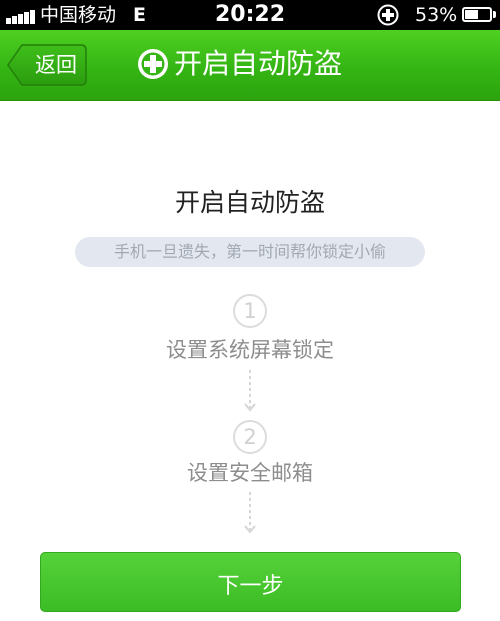 This screenshot has width=500, height=621. I want to click on step-1-number-badge: 1, so click(250, 311).